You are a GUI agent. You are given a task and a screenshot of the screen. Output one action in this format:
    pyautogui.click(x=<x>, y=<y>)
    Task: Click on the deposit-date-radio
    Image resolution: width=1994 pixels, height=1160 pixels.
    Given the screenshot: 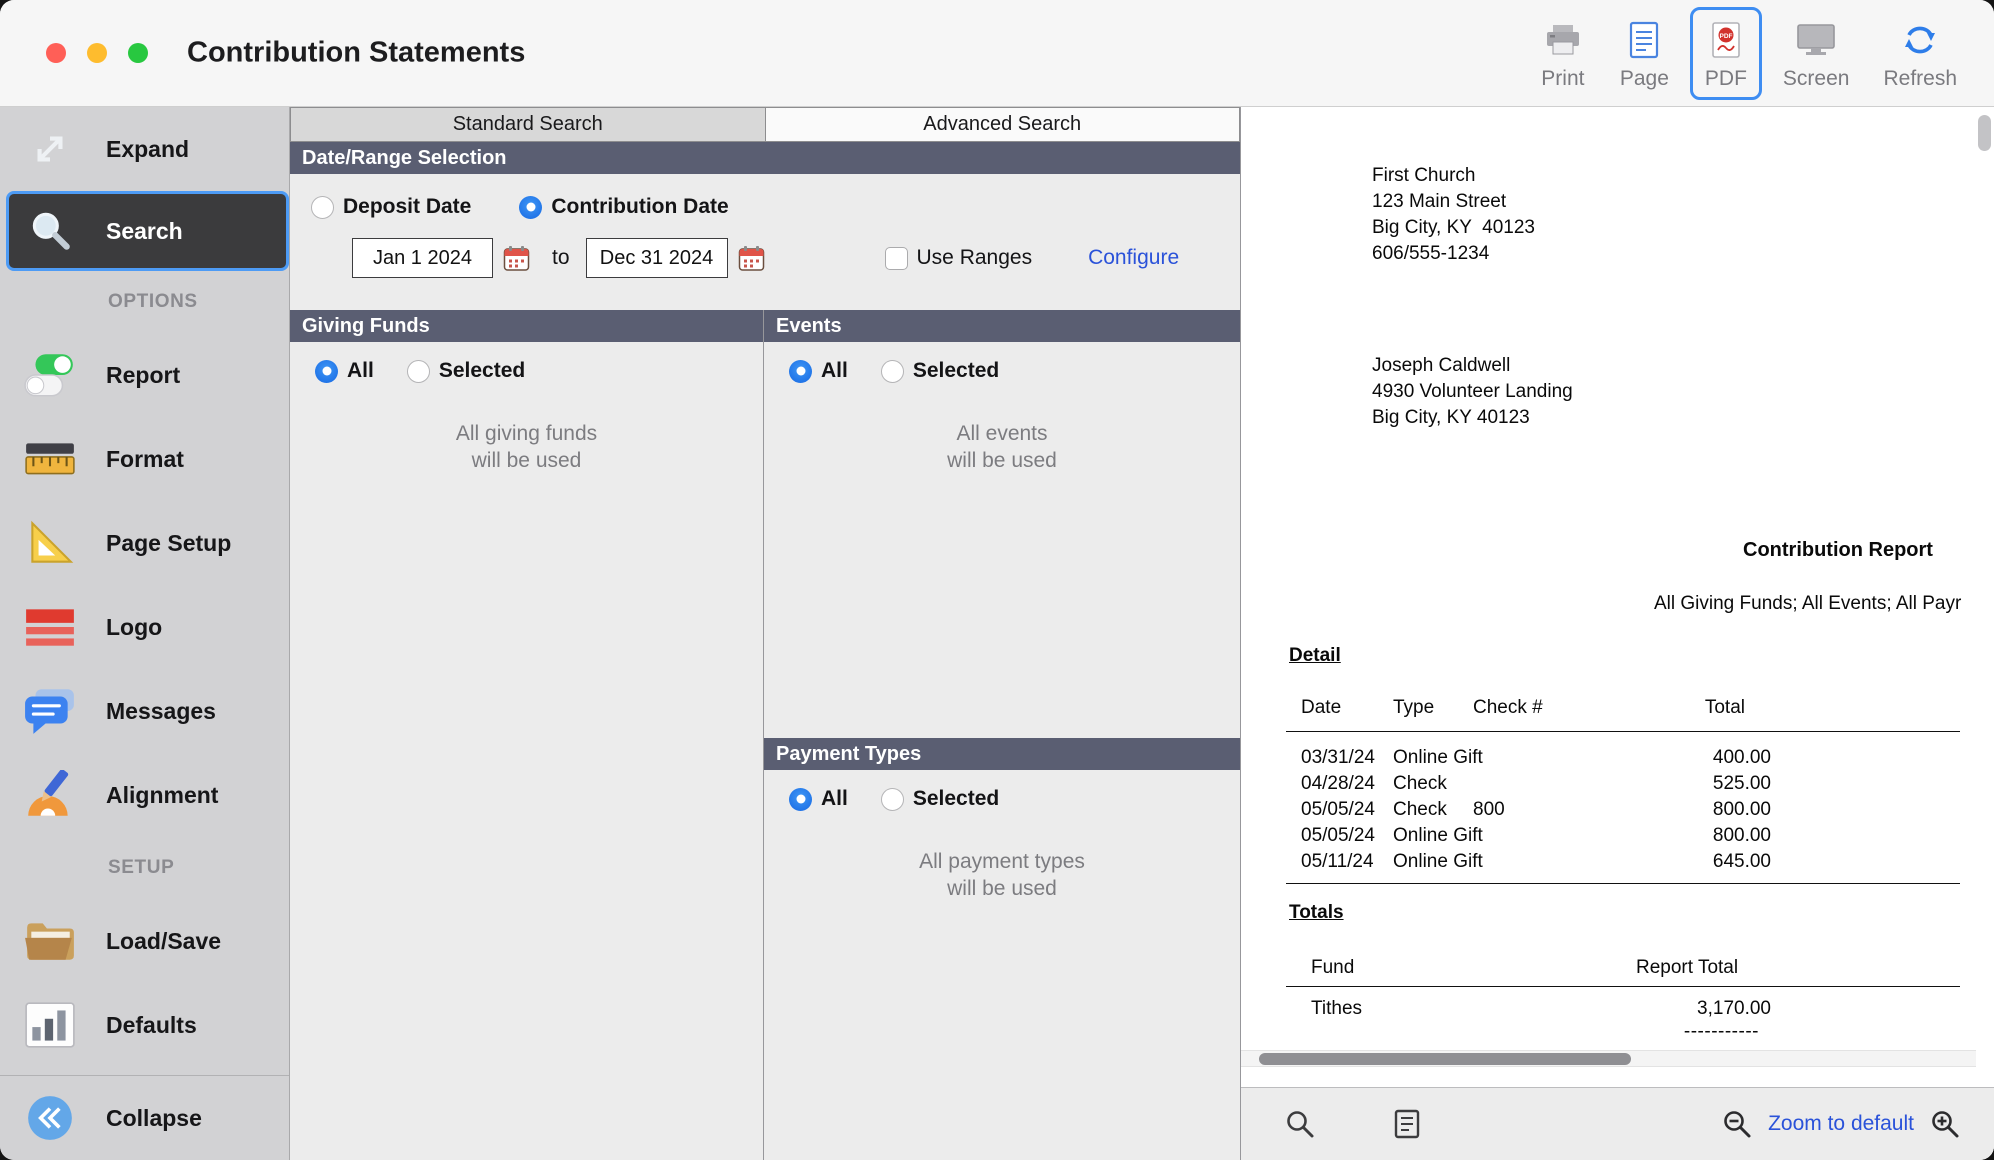 What is the action you would take?
    pyautogui.click(x=322, y=207)
    